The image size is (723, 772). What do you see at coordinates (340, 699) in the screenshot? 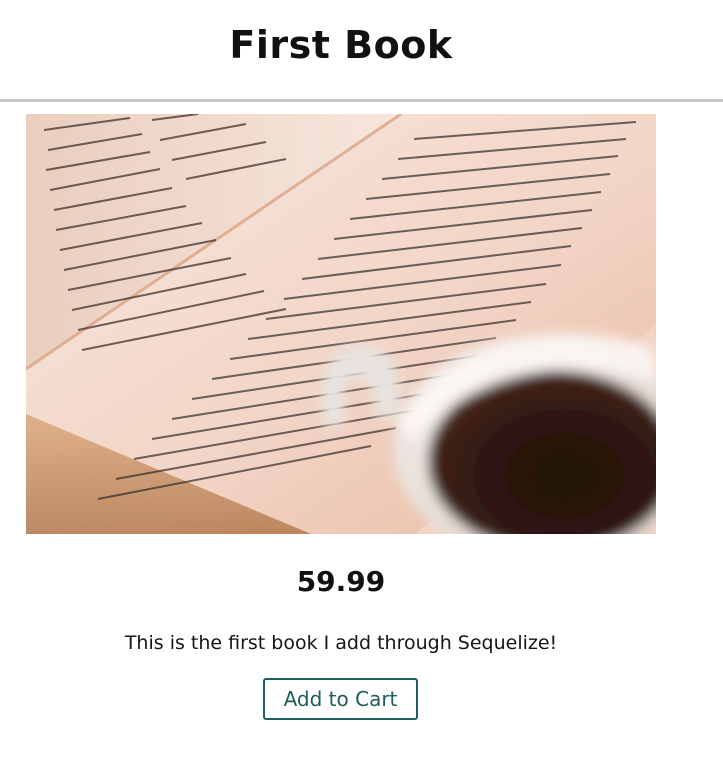
I see `add-to-cart-button: Add to Cart` at bounding box center [340, 699].